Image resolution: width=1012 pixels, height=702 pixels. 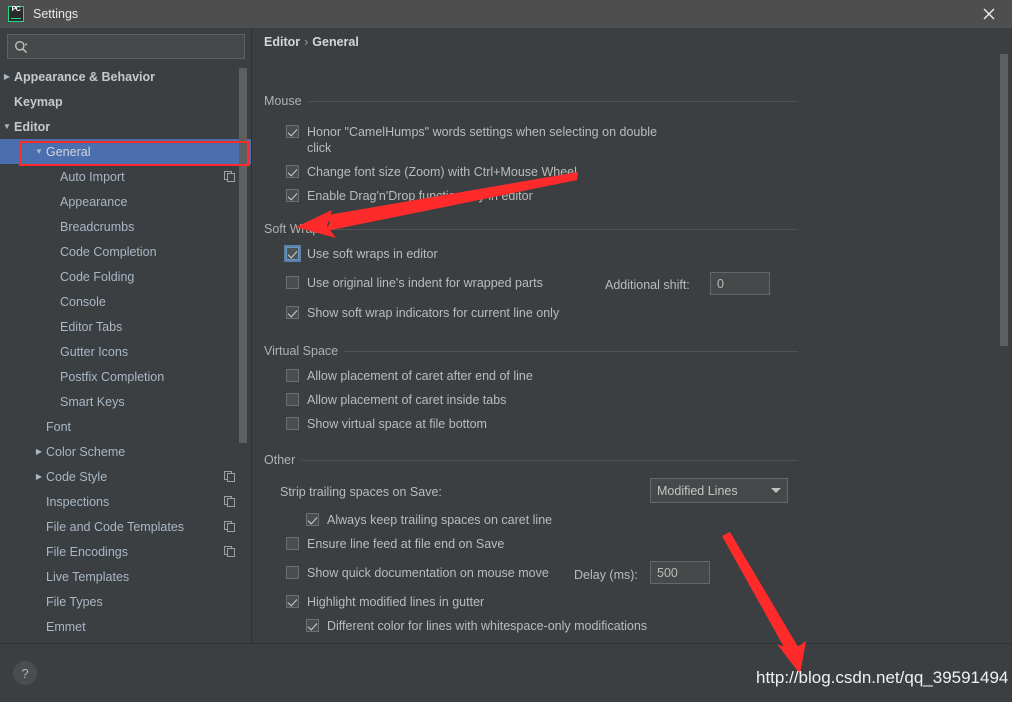 What do you see at coordinates (385, 602) in the screenshot?
I see `checkbox-row-highlight-modified-lines: Highlight modified lines in gutter` at bounding box center [385, 602].